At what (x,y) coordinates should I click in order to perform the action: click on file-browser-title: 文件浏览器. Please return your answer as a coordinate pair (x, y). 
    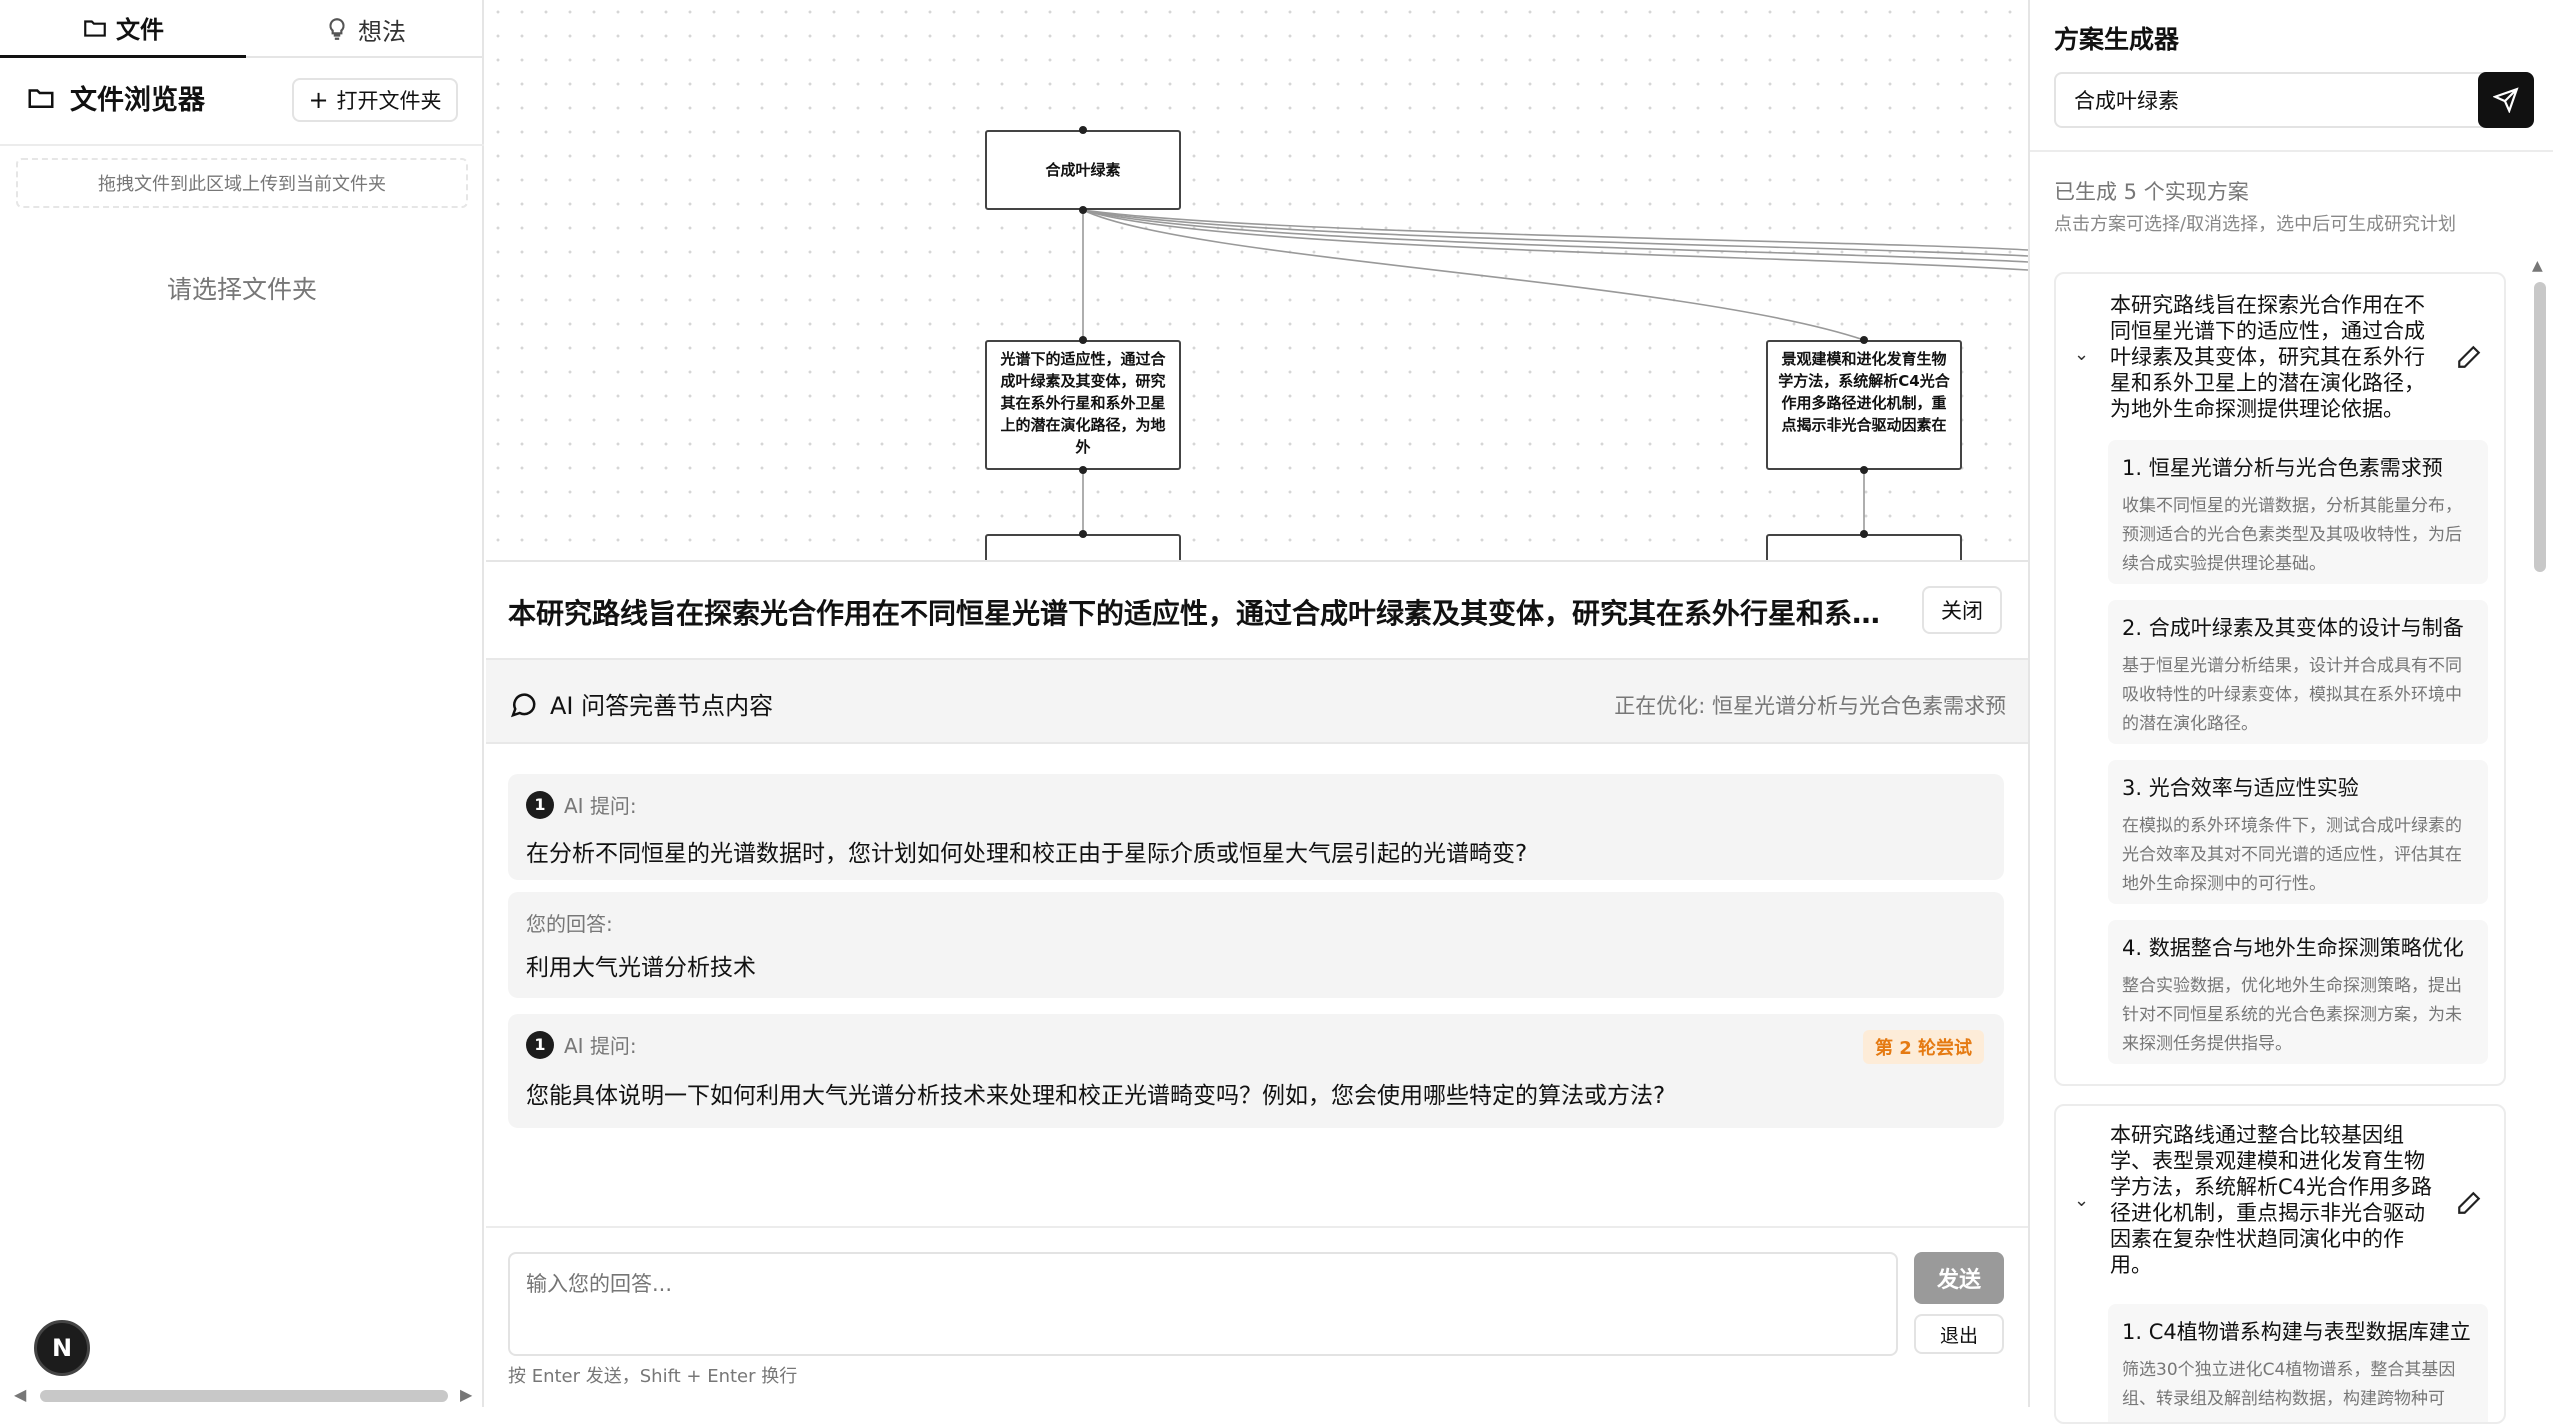
    Looking at the image, I should click on (137, 100).